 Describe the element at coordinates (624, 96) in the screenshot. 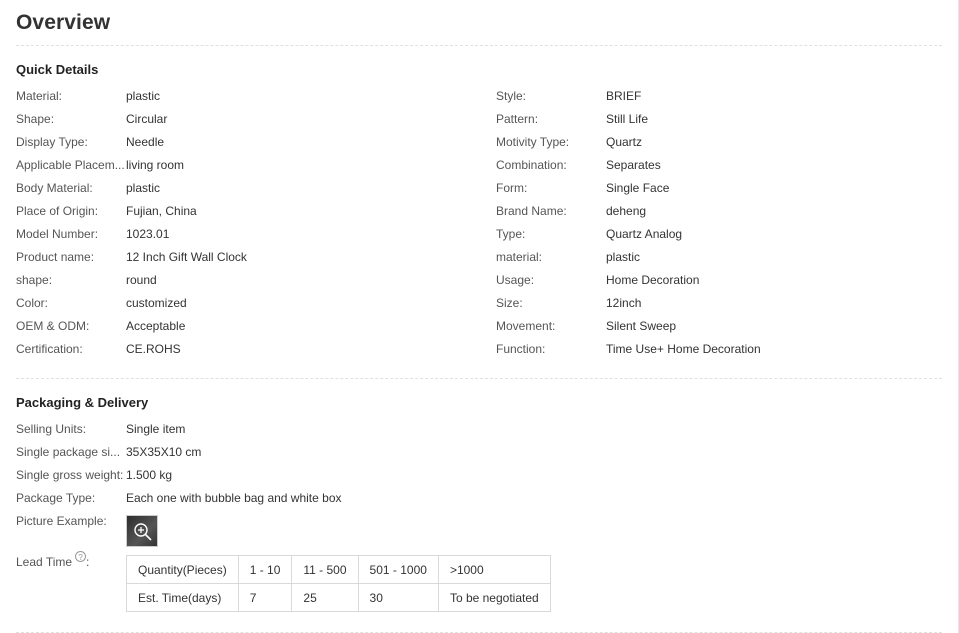

I see `detail-value: BRIEF` at that location.